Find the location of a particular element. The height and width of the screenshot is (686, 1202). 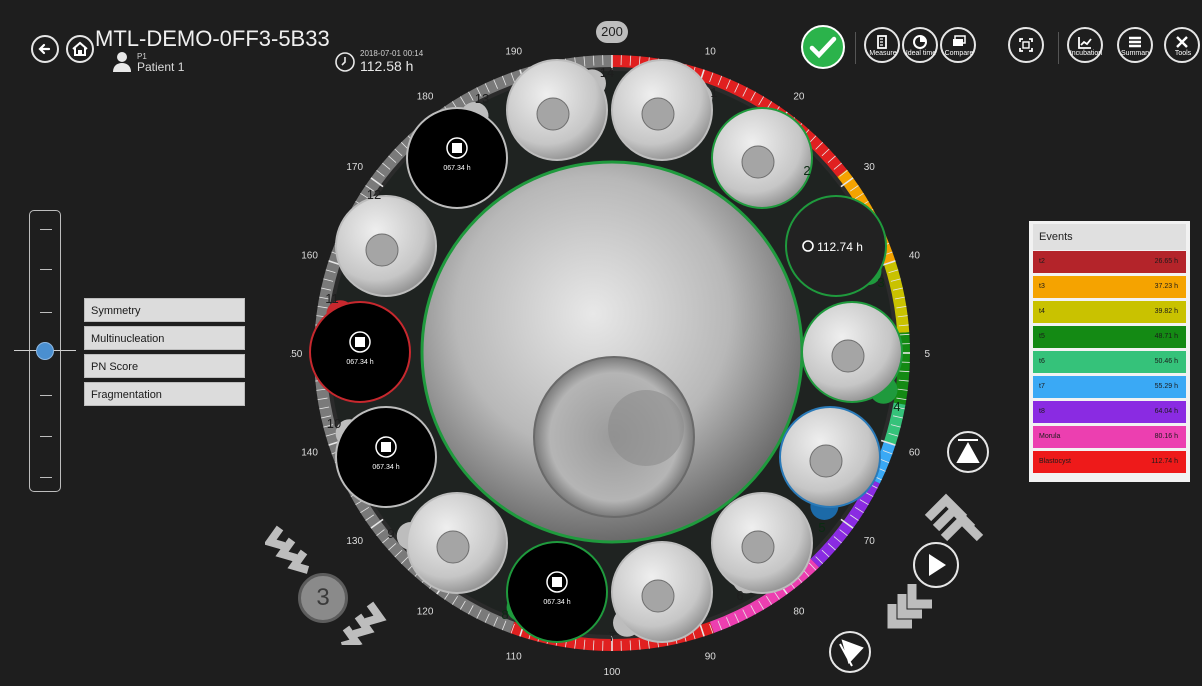

chevron-down-icon is located at coordinates (909, 606).